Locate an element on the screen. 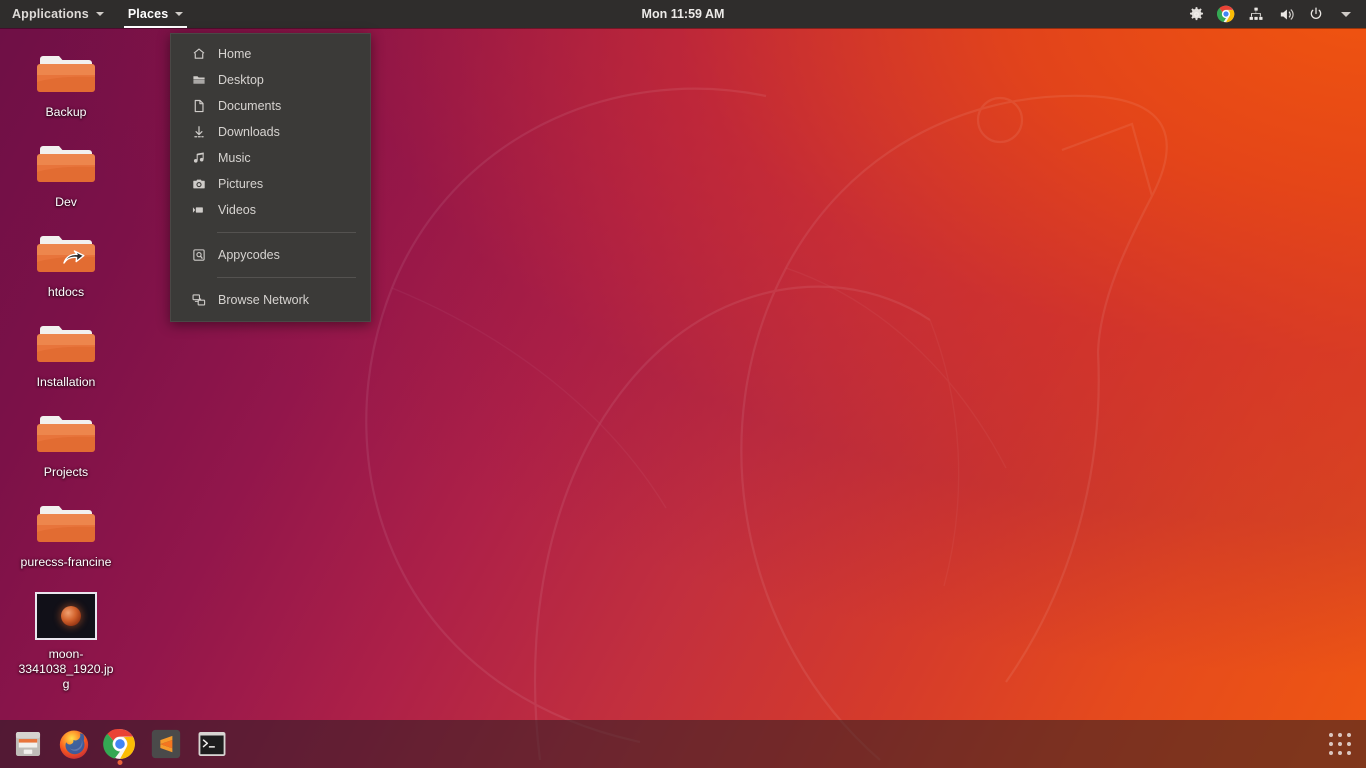  menu-item-desktop: Desktop is located at coordinates (270, 80).